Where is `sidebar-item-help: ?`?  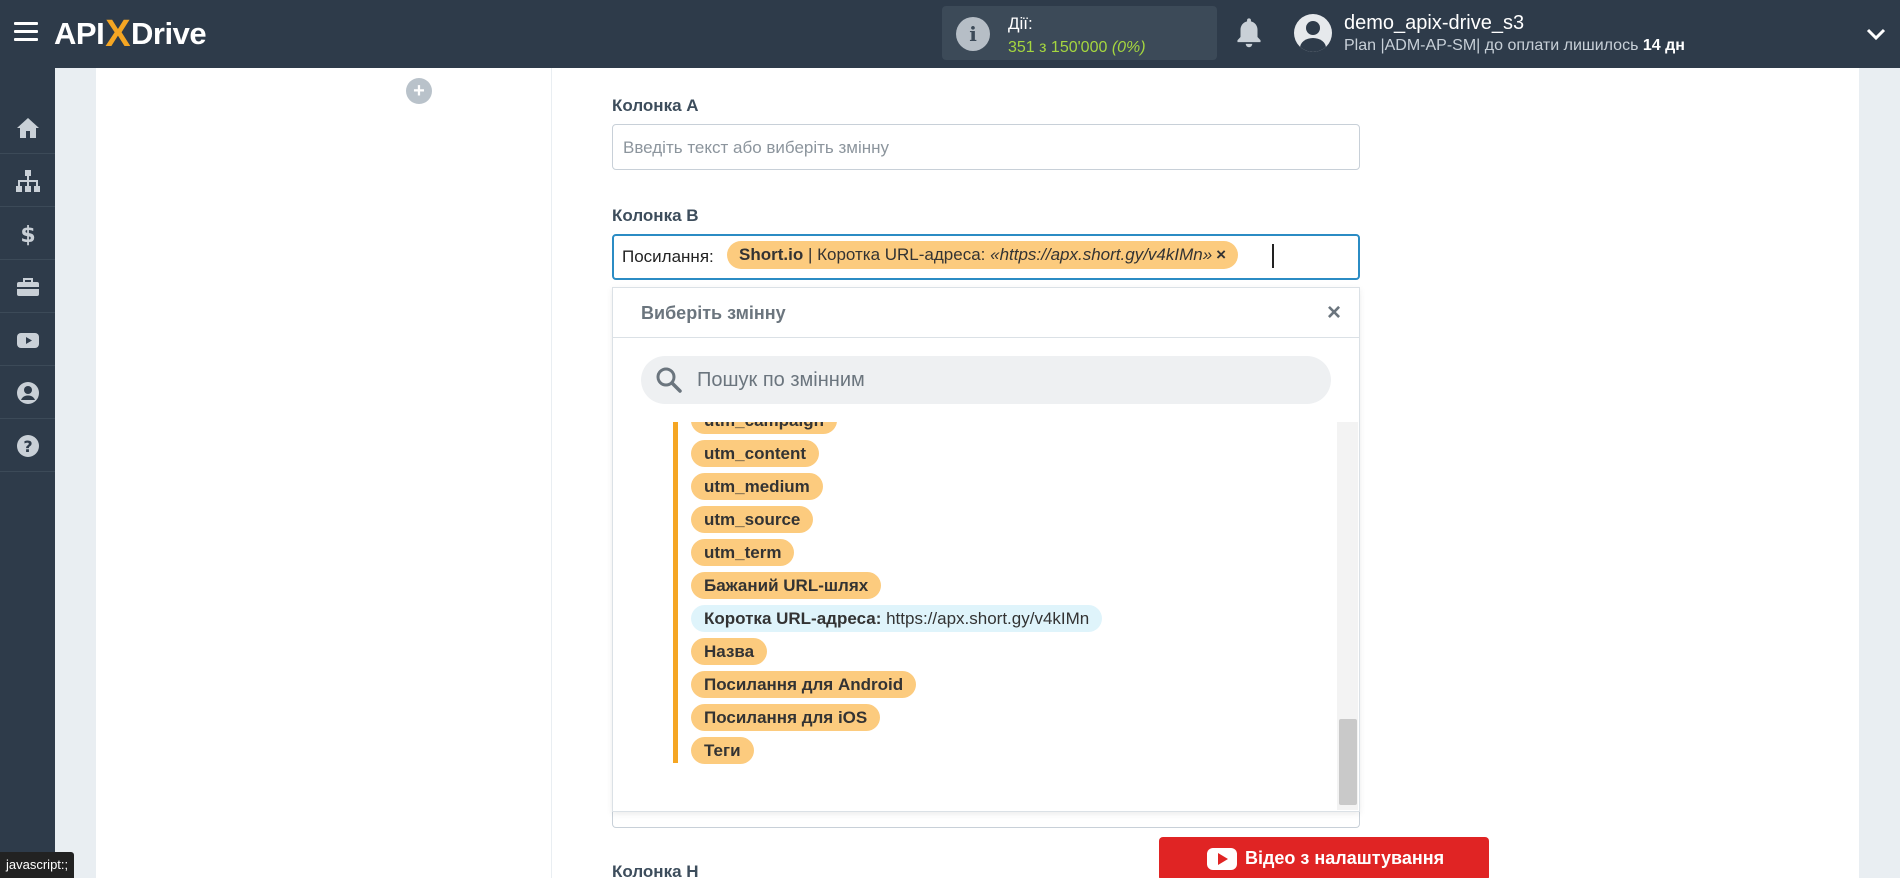 sidebar-item-help: ? is located at coordinates (27, 446).